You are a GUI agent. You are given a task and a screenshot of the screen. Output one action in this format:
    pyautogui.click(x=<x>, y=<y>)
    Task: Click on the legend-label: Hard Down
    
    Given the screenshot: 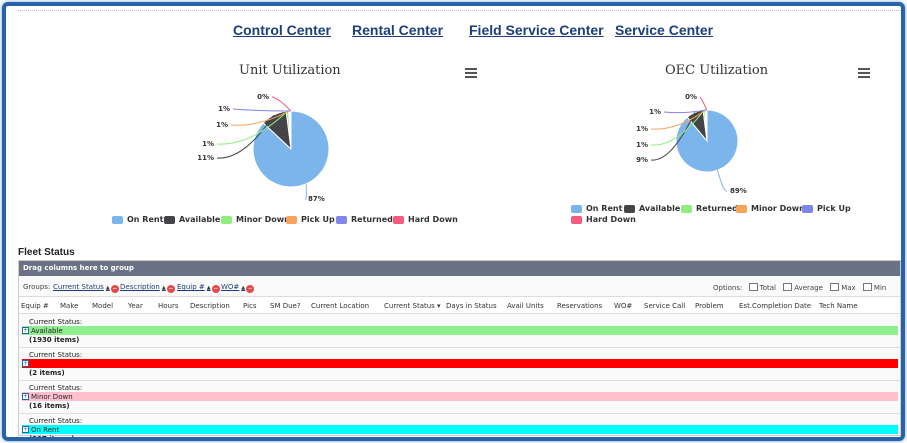 What is the action you would take?
    pyautogui.click(x=433, y=219)
    